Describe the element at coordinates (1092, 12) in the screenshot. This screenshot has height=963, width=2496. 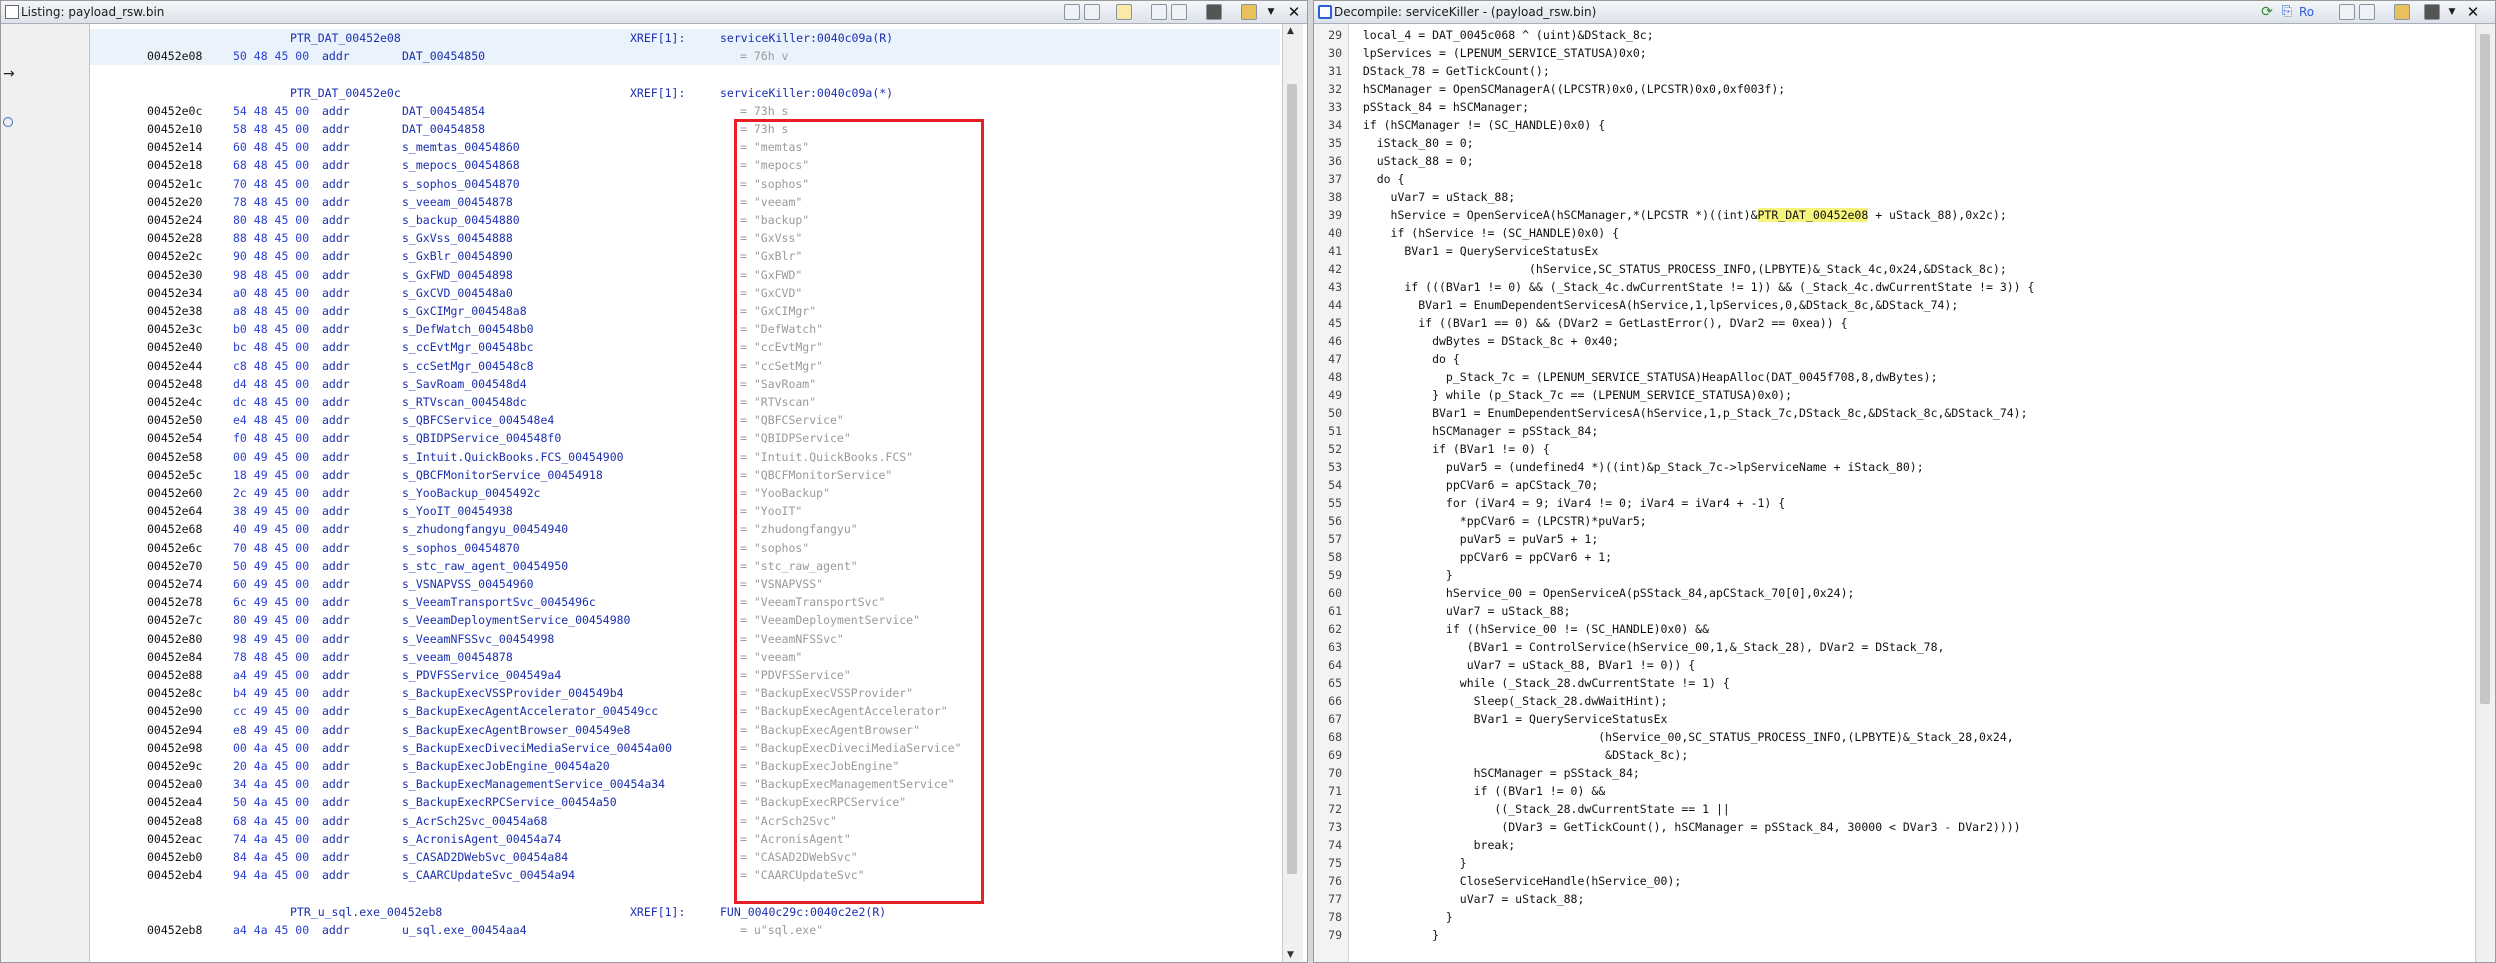
I see `paste-icon` at that location.